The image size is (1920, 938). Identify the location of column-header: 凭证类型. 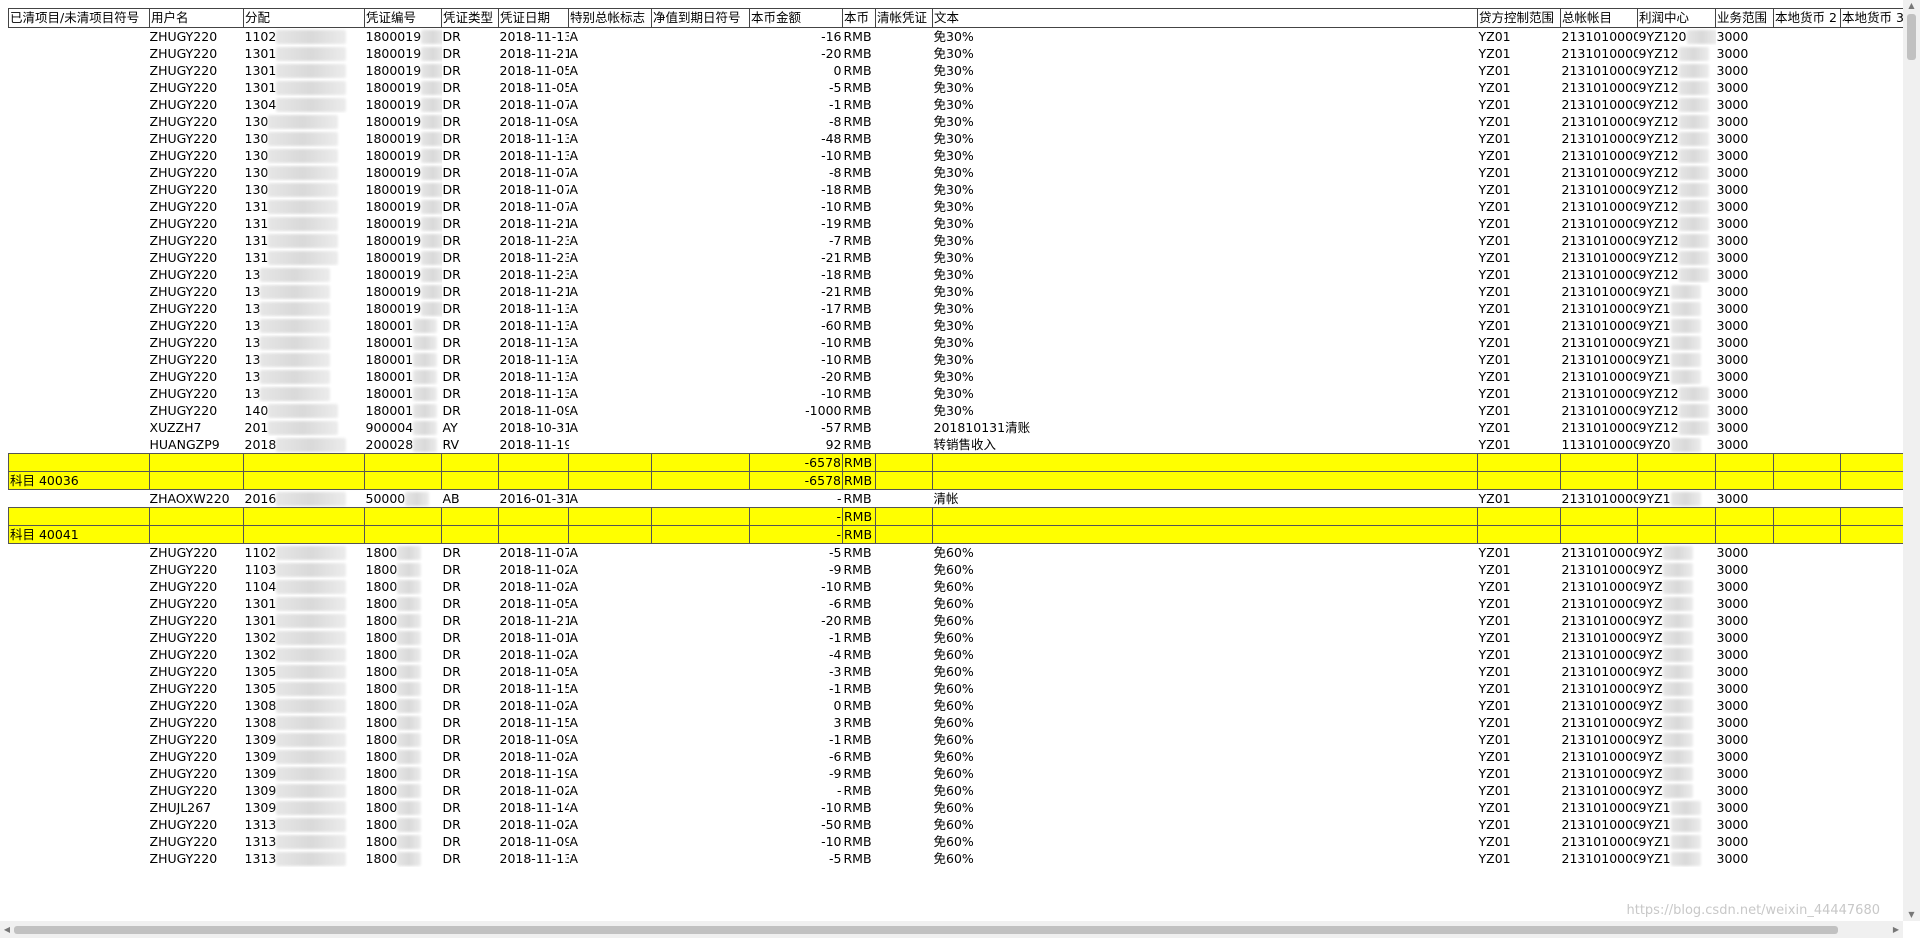
(470, 18).